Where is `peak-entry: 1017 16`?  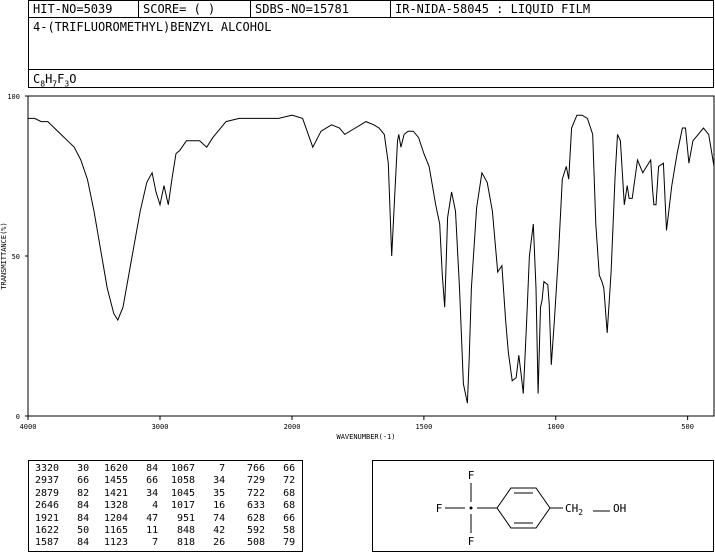
peak-entry: 1017 16 is located at coordinates (198, 506).